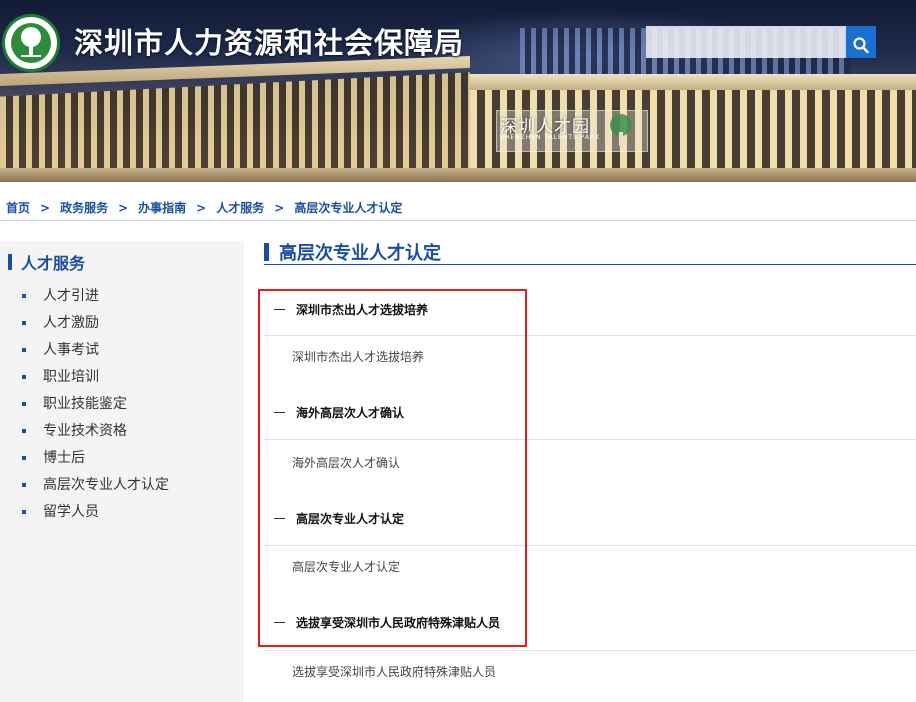 The width and height of the screenshot is (916, 702). I want to click on sidebar-item-label: 高层次专业人才认定, so click(106, 485).